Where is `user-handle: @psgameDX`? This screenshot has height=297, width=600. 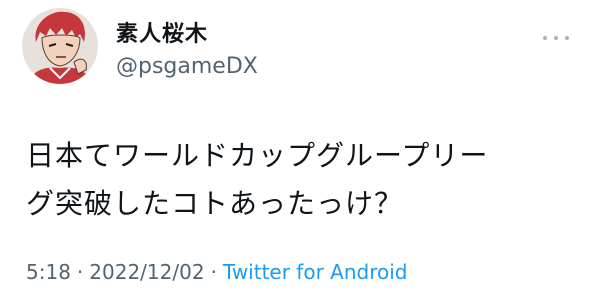 user-handle: @psgameDX is located at coordinates (187, 66).